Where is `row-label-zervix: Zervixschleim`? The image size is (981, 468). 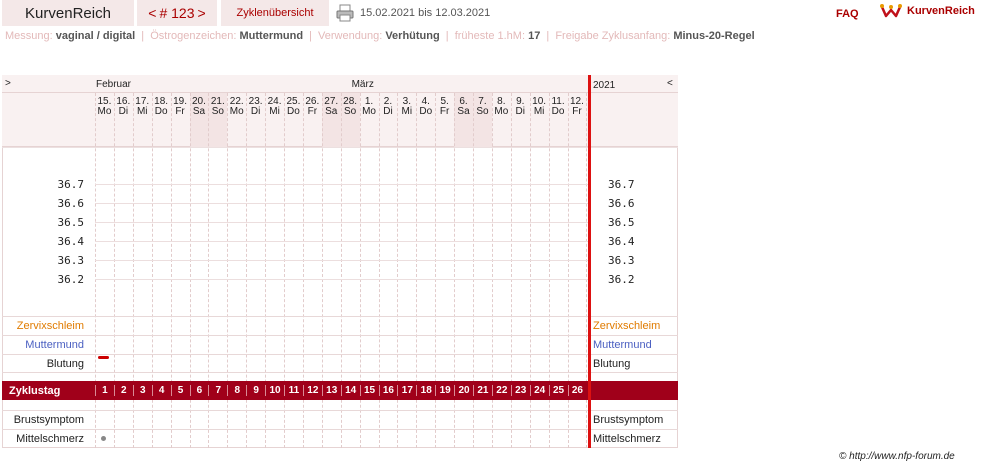
row-label-zervix: Zervixschleim is located at coordinates (43, 326).